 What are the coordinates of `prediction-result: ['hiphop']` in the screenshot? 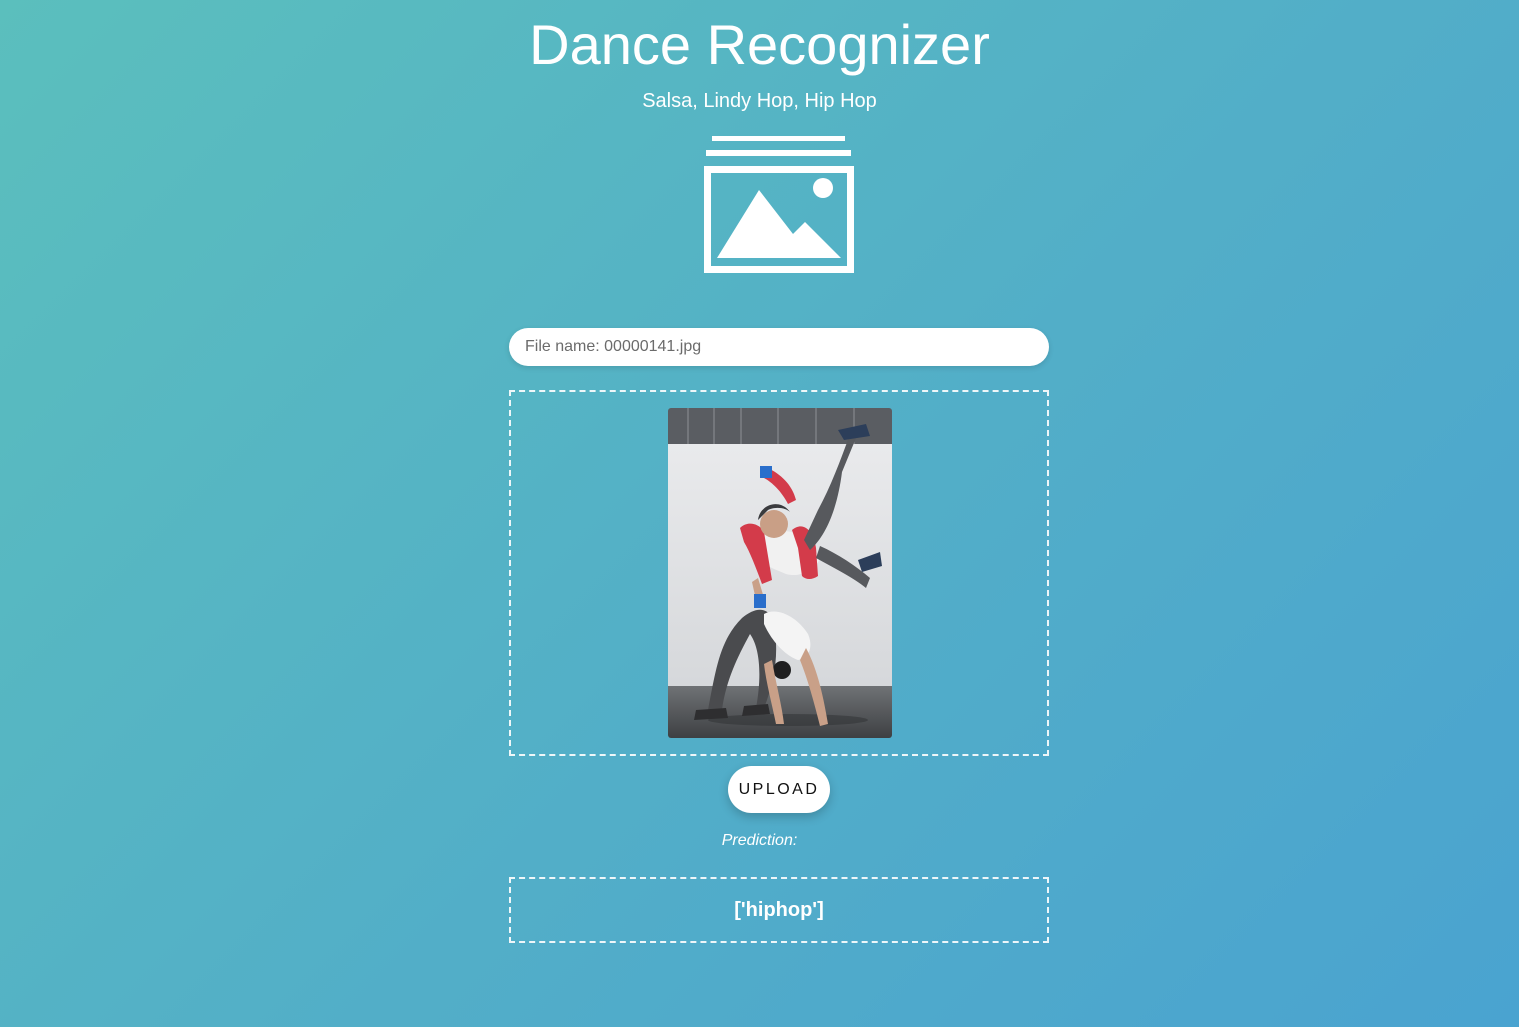 It's located at (779, 909).